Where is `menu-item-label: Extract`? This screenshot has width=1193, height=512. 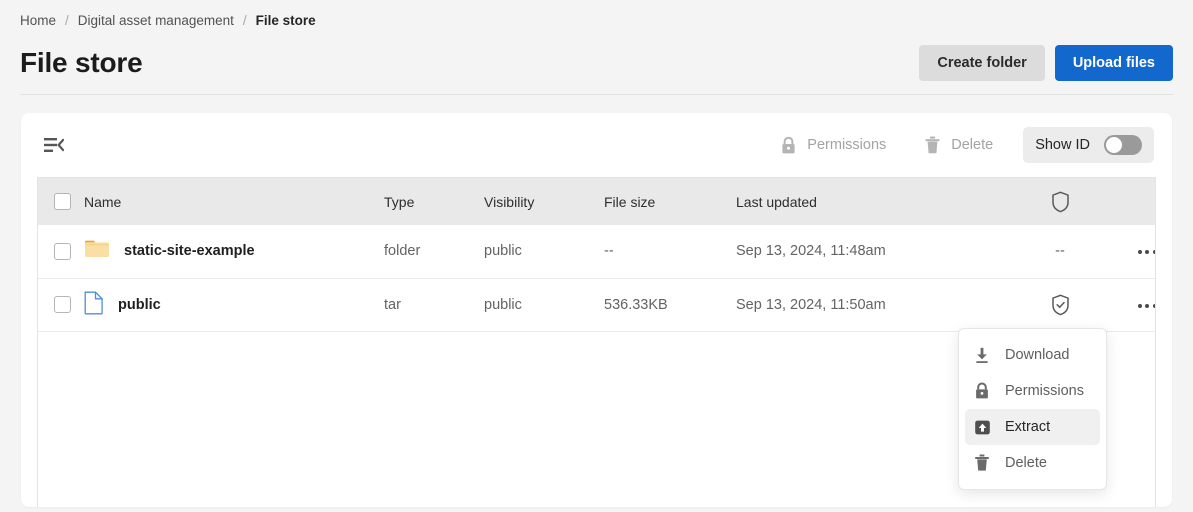 menu-item-label: Extract is located at coordinates (1028, 427).